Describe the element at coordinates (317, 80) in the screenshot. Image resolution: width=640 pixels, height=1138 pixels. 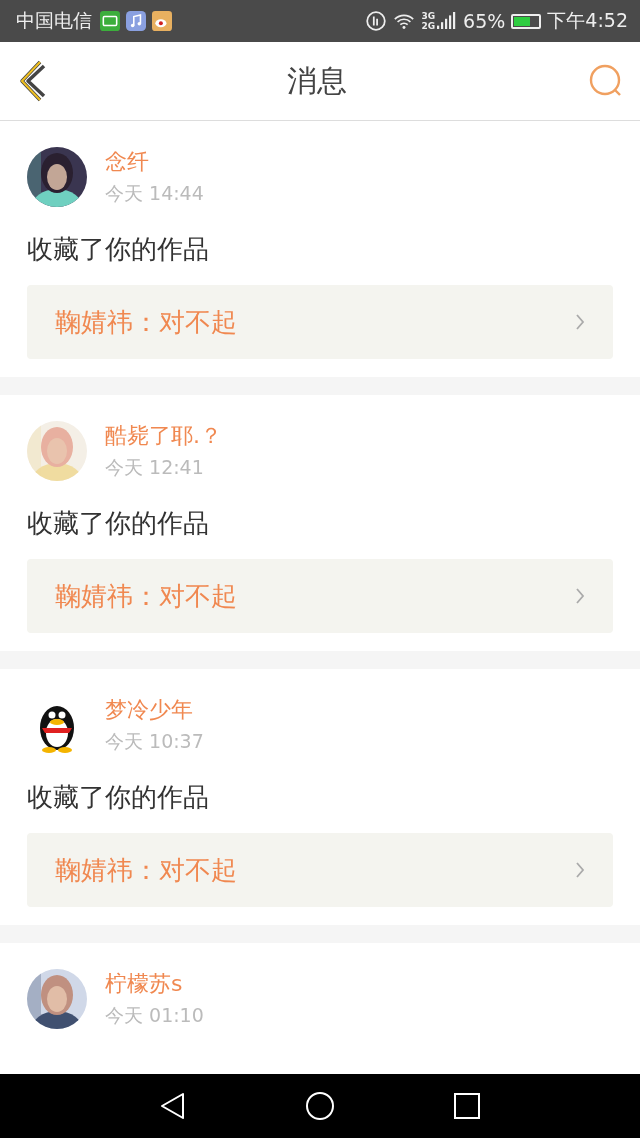
I see `page-title: 消息` at that location.